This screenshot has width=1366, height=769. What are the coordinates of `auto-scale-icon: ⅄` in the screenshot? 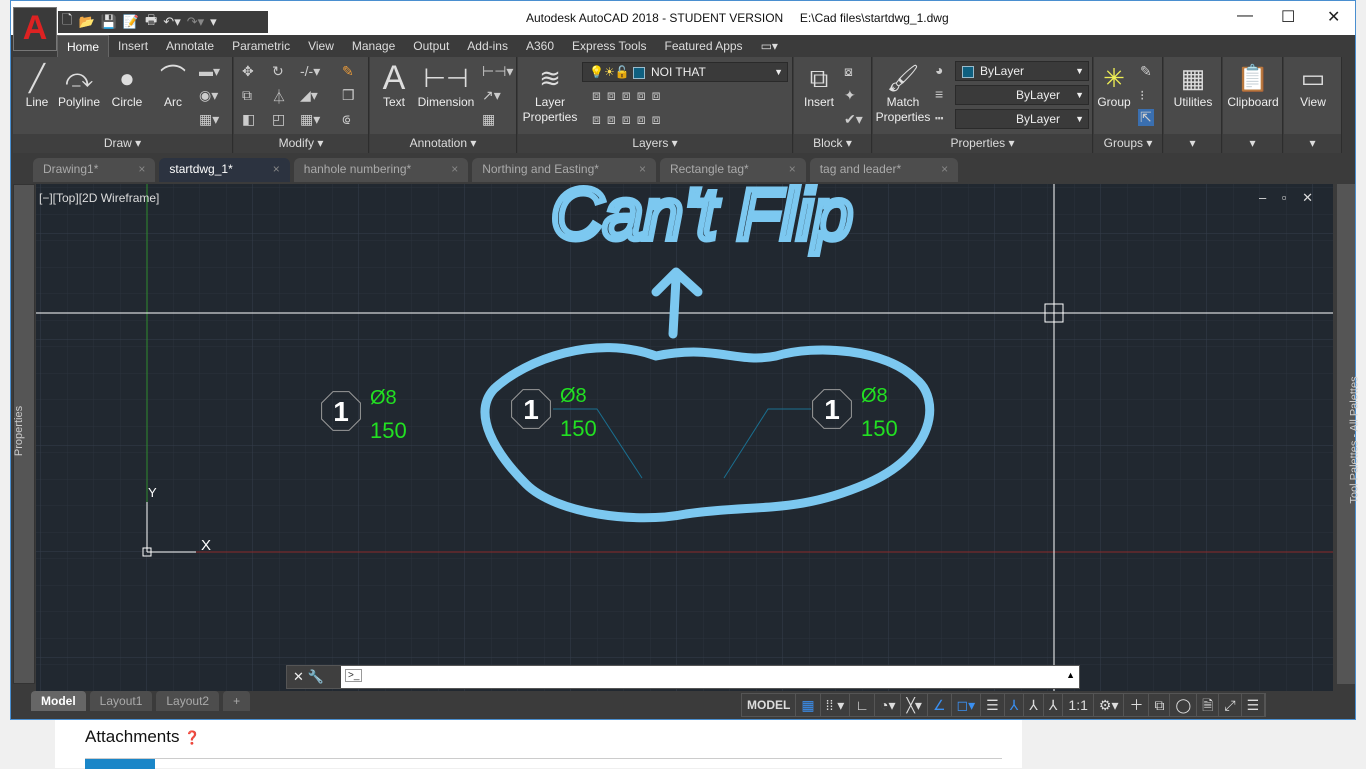 It's located at (1034, 705).